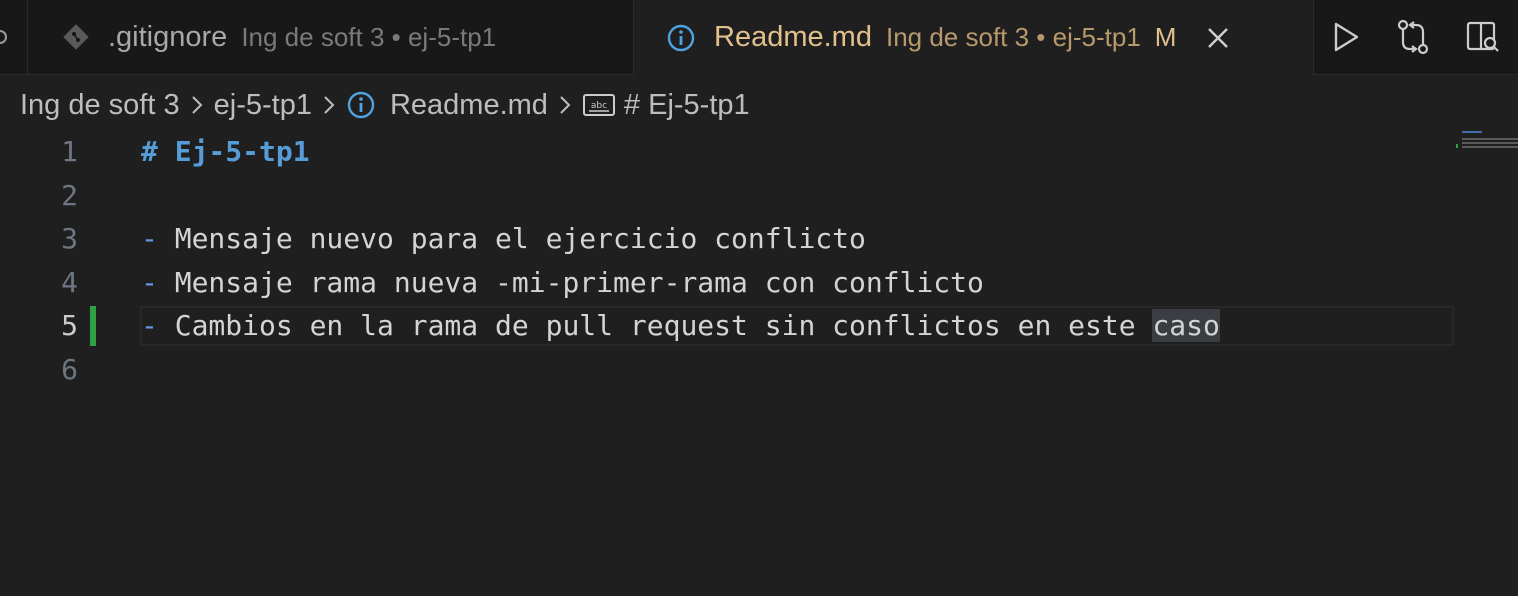  I want to click on breadcrumb-folder: Ing de soft 3, so click(100, 105).